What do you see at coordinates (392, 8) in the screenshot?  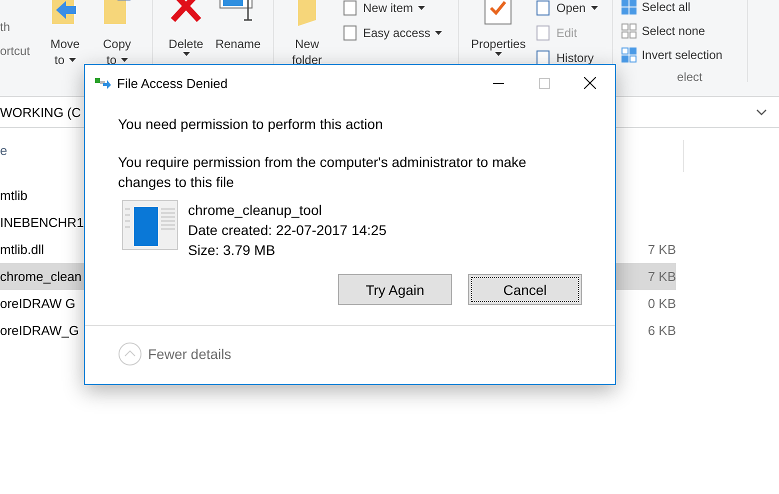 I see `ribbon-menu-item: New item` at bounding box center [392, 8].